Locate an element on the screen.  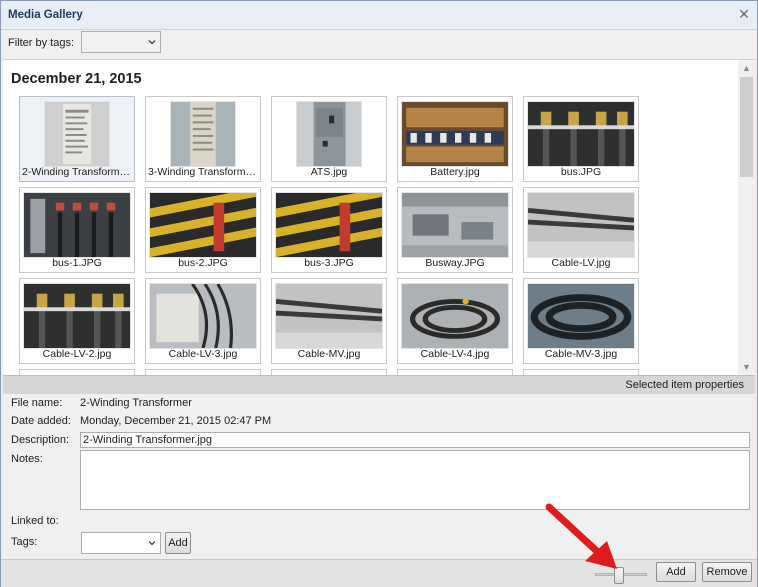
thumbnail-caption: bus-1.JPG is located at coordinates (77, 263).